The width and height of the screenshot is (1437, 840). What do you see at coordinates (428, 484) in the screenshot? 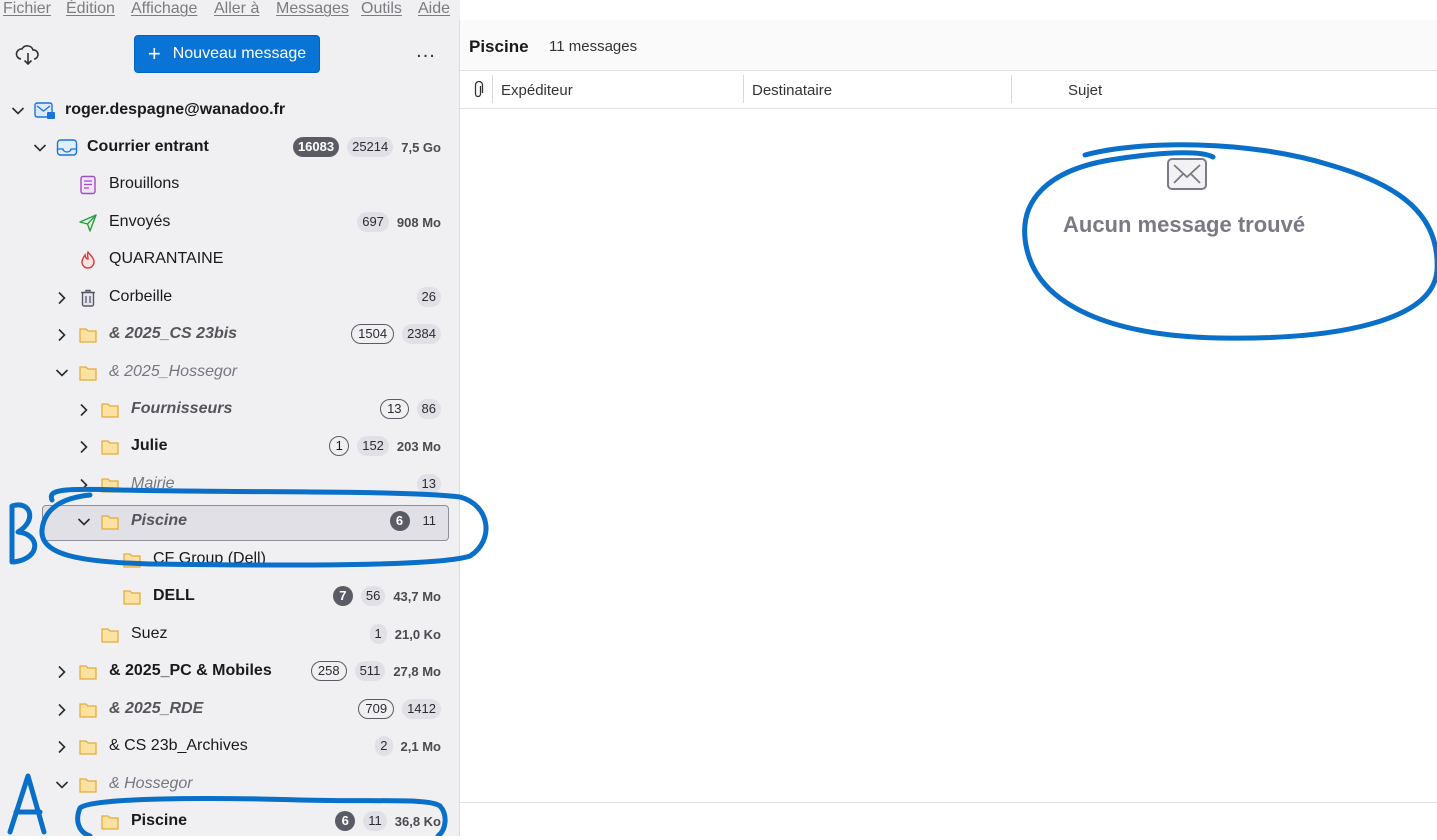
I see `folder-counts: 13` at bounding box center [428, 484].